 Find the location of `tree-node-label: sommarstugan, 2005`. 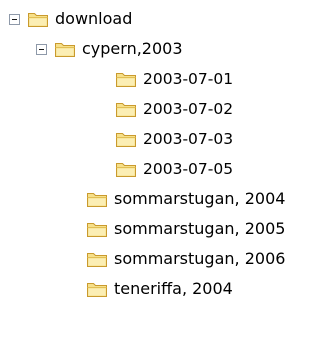

tree-node-label: sommarstugan, 2005 is located at coordinates (200, 228).